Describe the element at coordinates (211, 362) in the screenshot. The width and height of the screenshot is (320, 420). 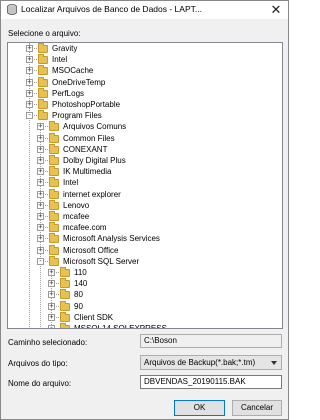
I see `file-type-select: Arquivos de Backup(*.bak;*.tm)` at that location.